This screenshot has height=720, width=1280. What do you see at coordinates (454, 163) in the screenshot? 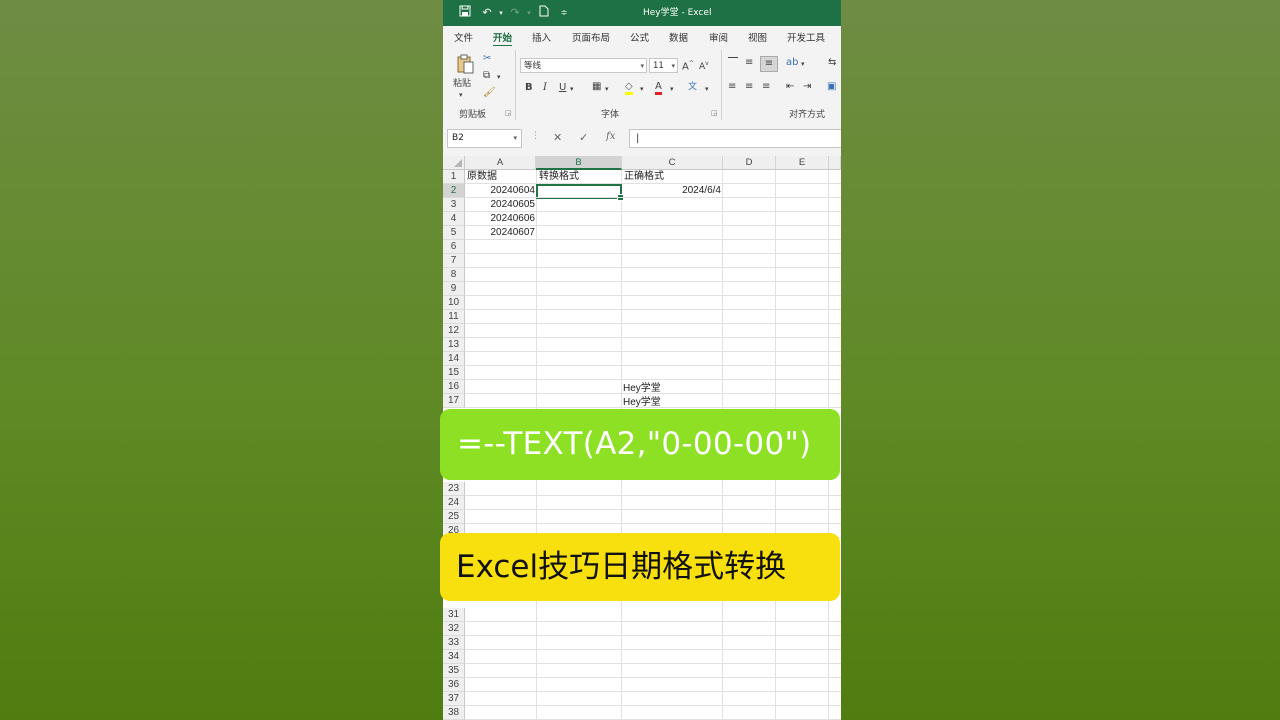
I see `select-all-corner` at bounding box center [454, 163].